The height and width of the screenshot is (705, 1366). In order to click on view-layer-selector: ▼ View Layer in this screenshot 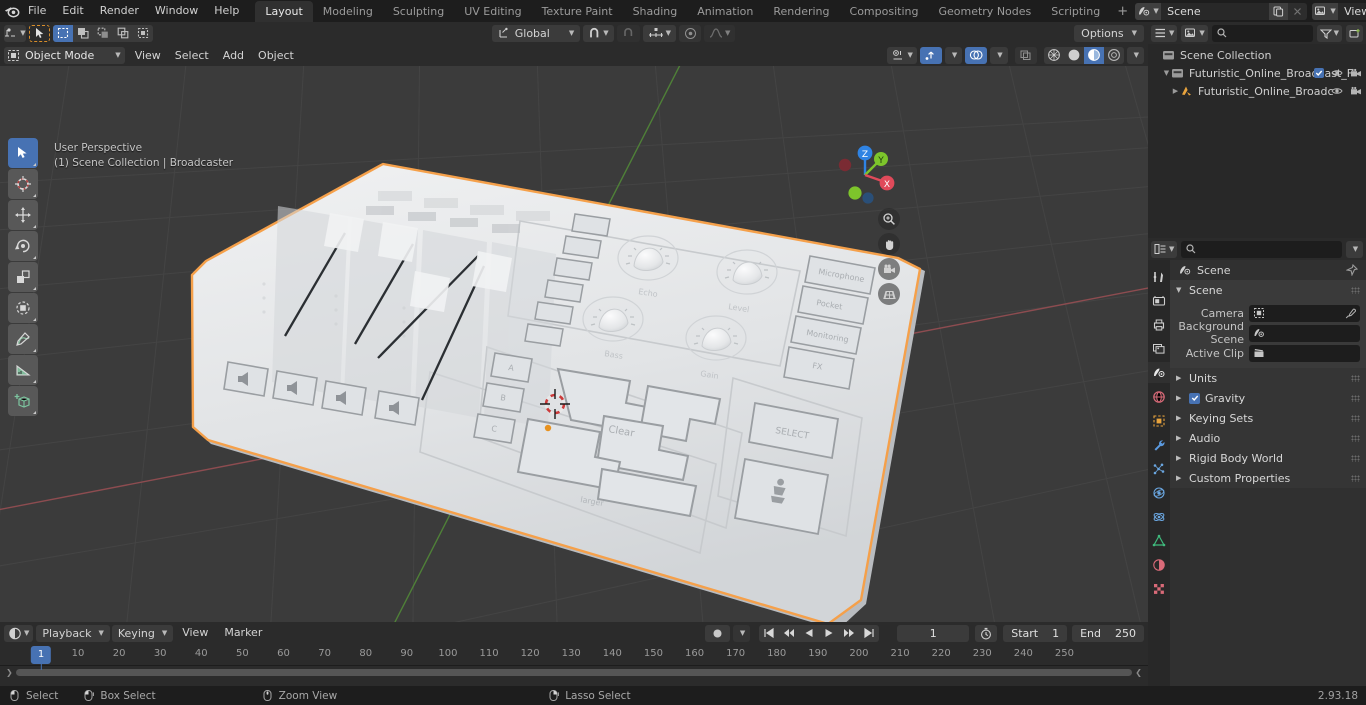, I will do `click(1339, 11)`.